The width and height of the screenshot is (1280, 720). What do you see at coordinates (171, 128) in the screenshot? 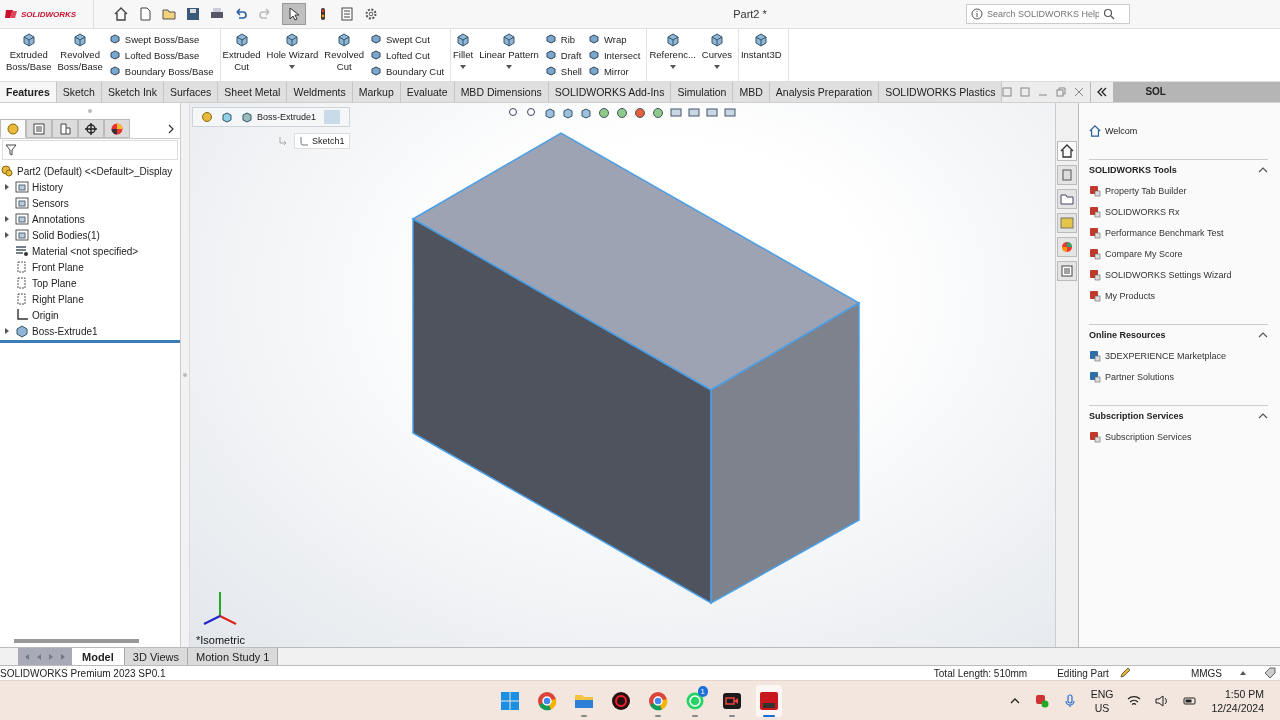
I see `chevron-right-icon` at bounding box center [171, 128].